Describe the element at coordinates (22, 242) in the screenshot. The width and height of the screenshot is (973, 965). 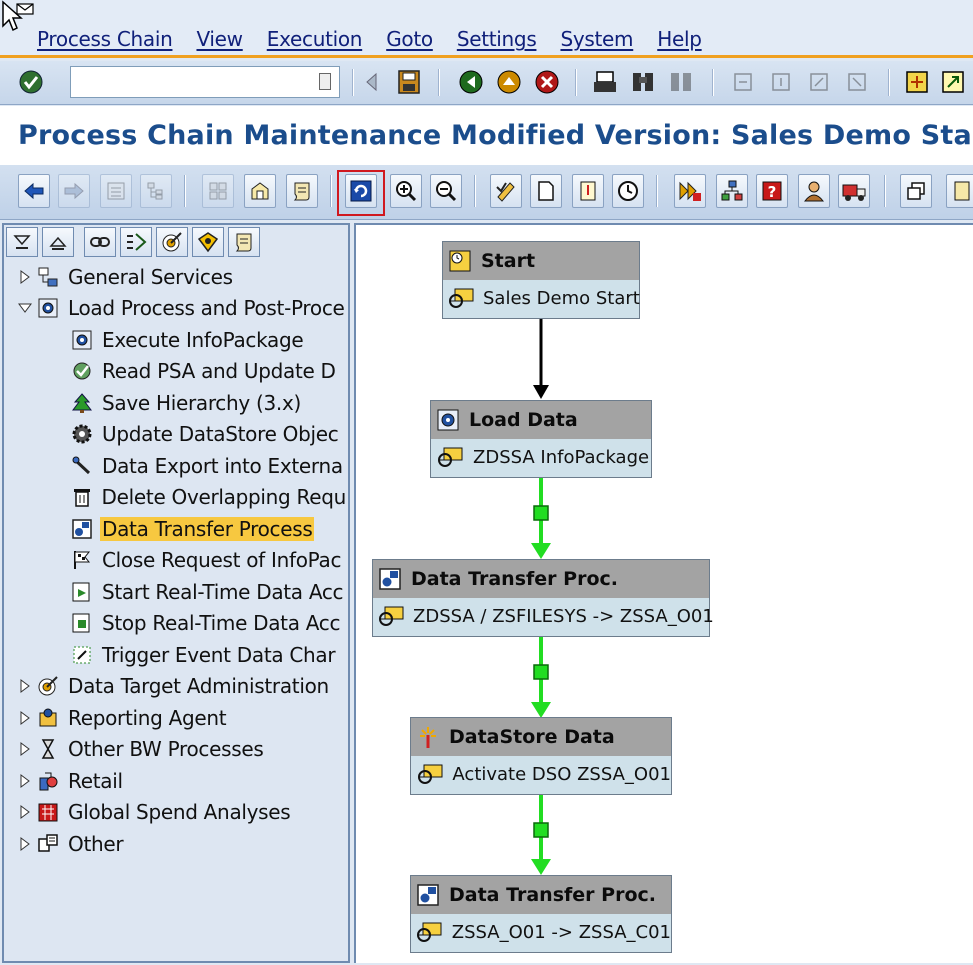
I see `expand-all-button` at that location.